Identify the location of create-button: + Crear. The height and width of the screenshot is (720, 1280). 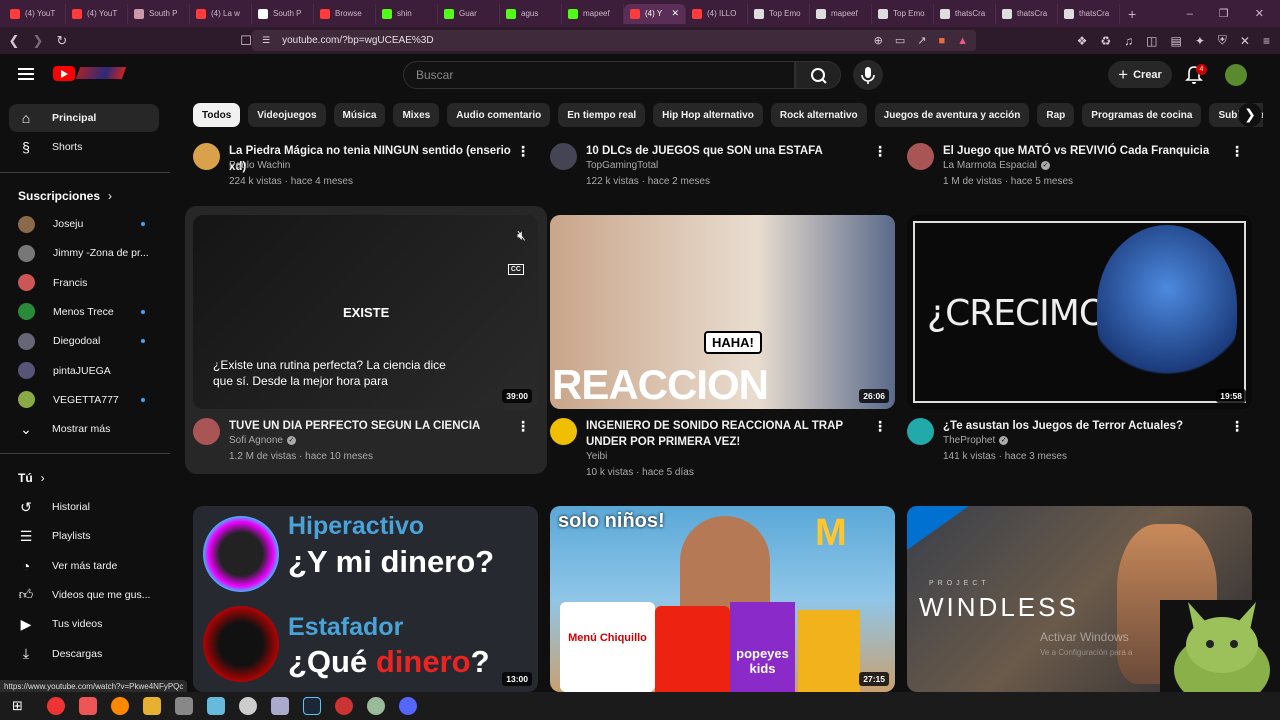
(1140, 74).